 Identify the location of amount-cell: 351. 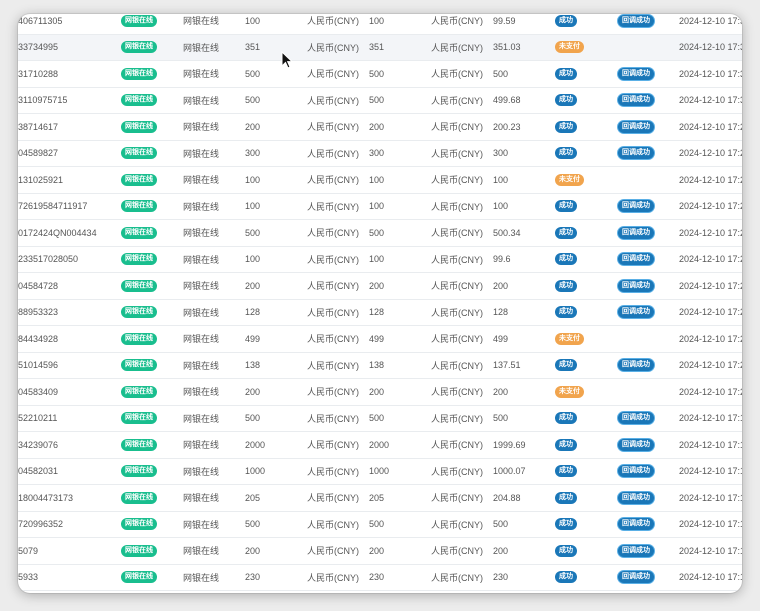
(275, 48).